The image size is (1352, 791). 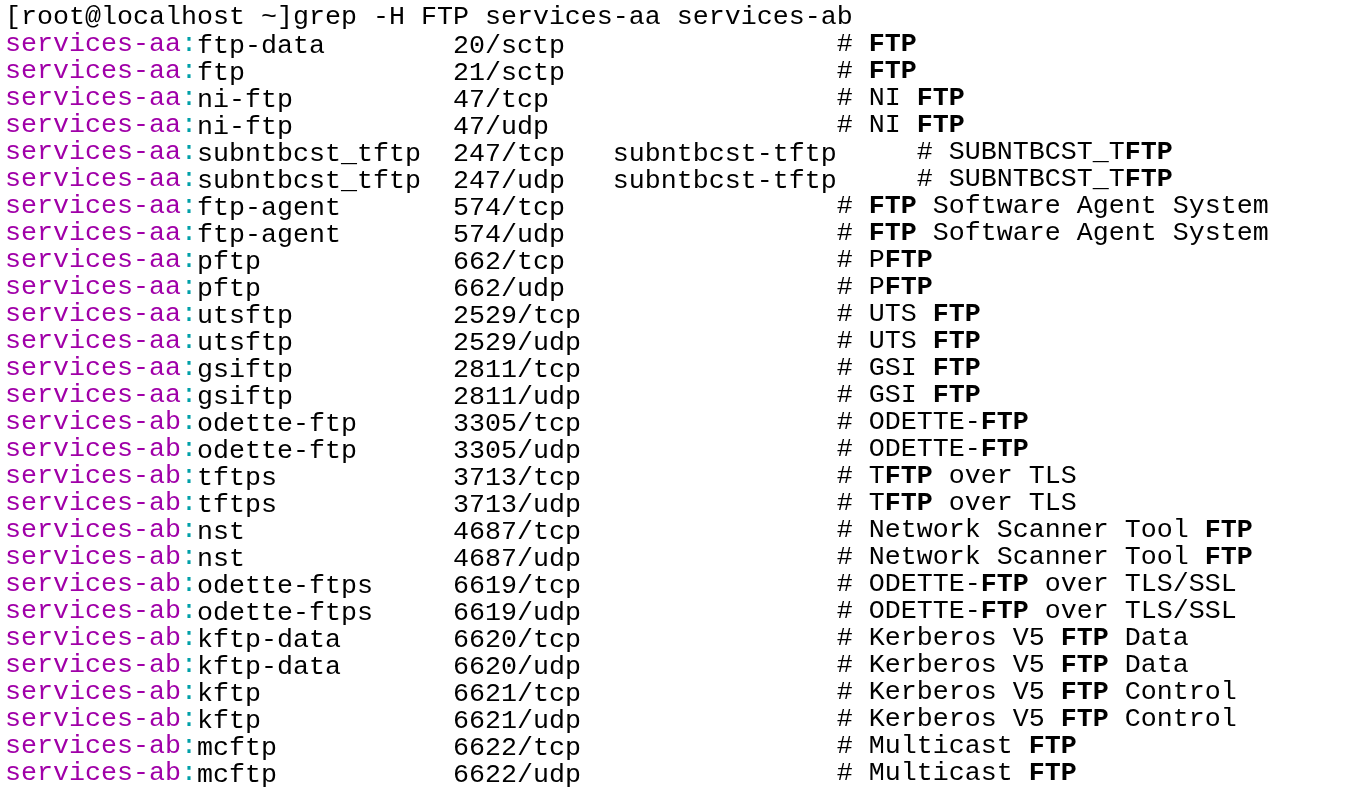 I want to click on port-protocol: 6622/udp, so click(x=516, y=775).